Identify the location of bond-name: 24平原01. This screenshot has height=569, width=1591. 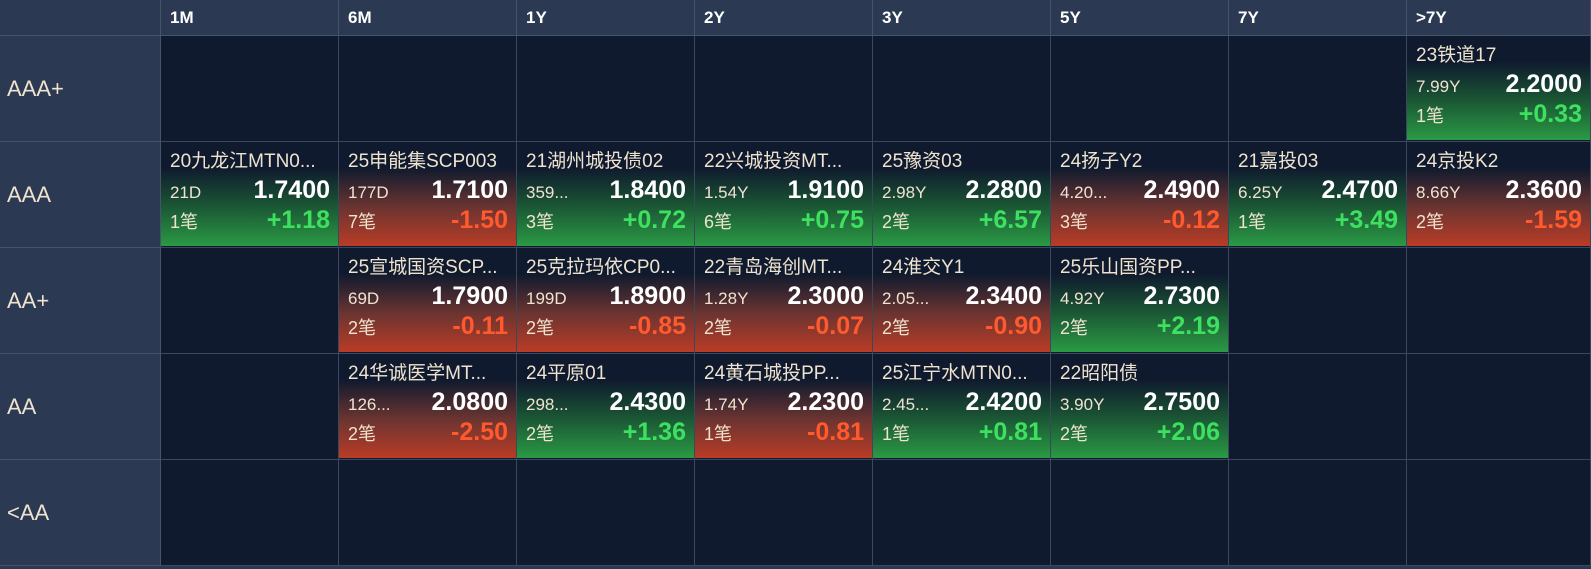
(566, 373).